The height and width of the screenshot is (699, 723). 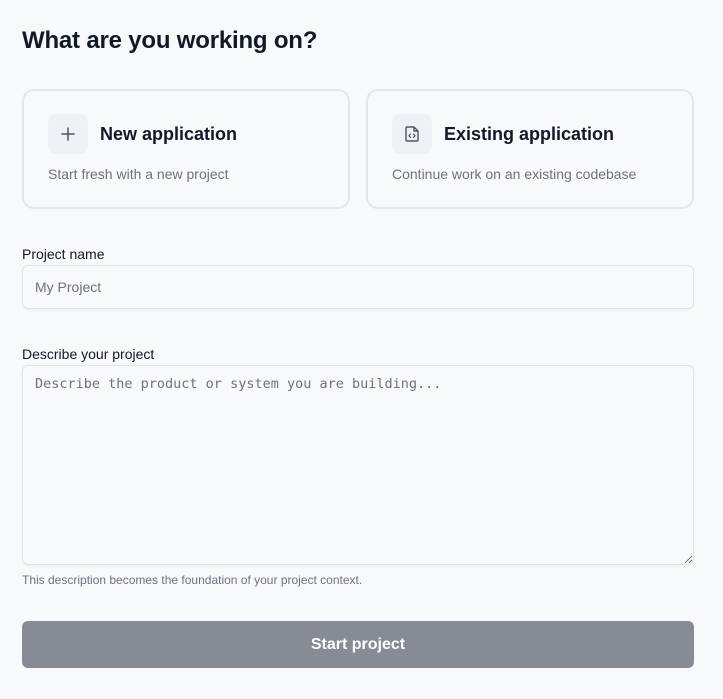 I want to click on card-title: Existing application, so click(x=529, y=133).